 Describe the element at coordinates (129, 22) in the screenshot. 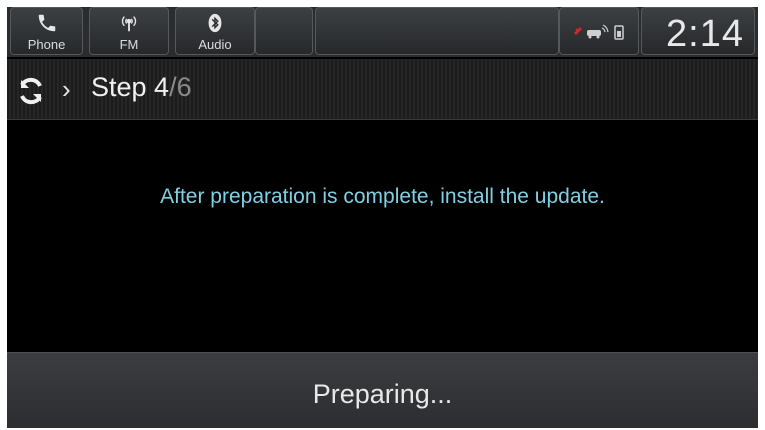

I see `radio-icon` at that location.